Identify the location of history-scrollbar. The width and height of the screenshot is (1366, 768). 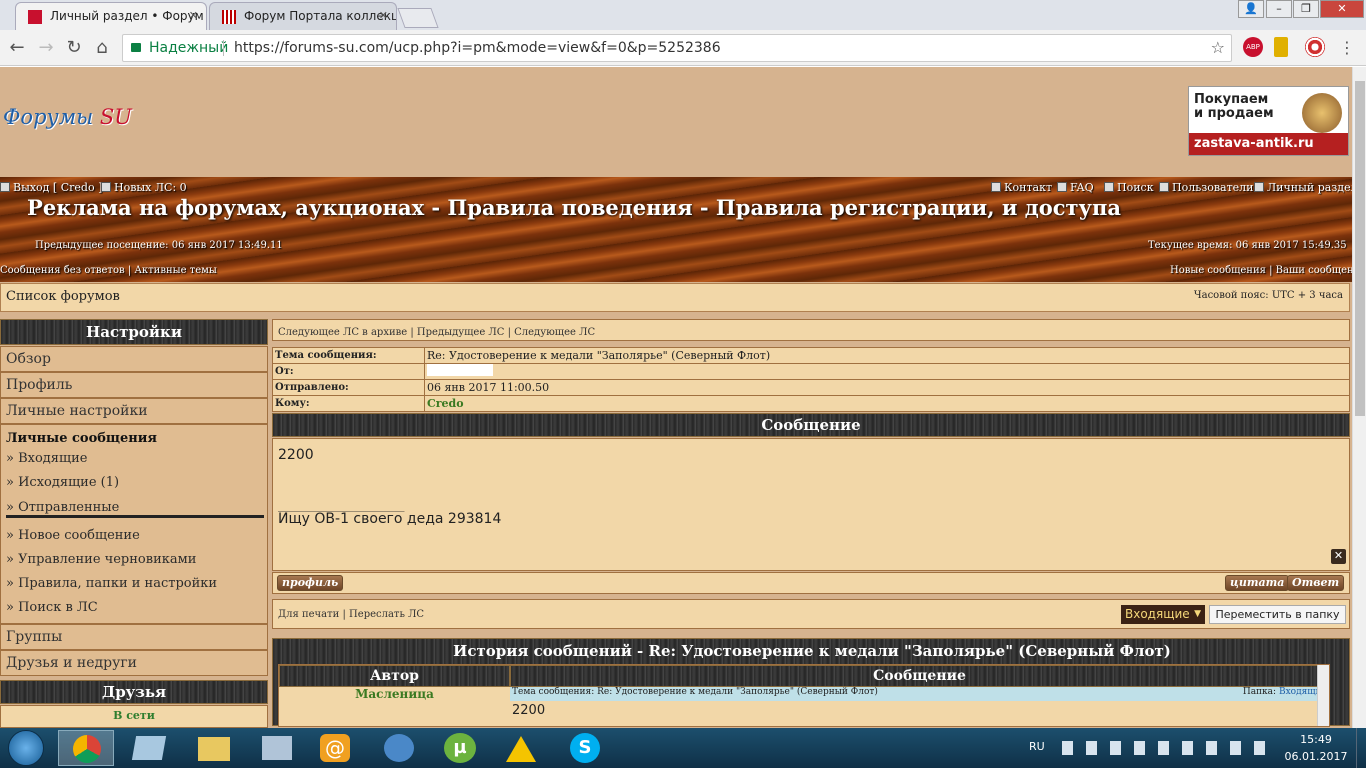
(1323, 695).